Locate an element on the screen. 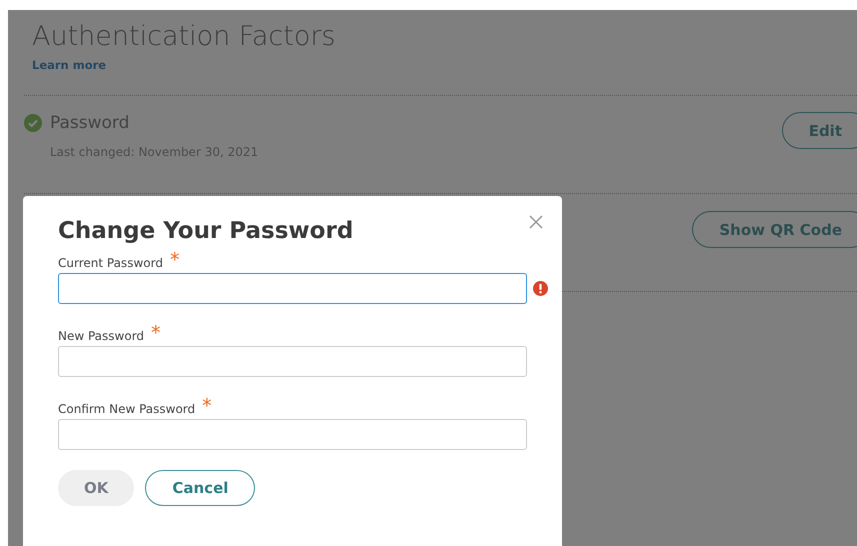  show-qr-code-button: Show QR Code is located at coordinates (774, 229).